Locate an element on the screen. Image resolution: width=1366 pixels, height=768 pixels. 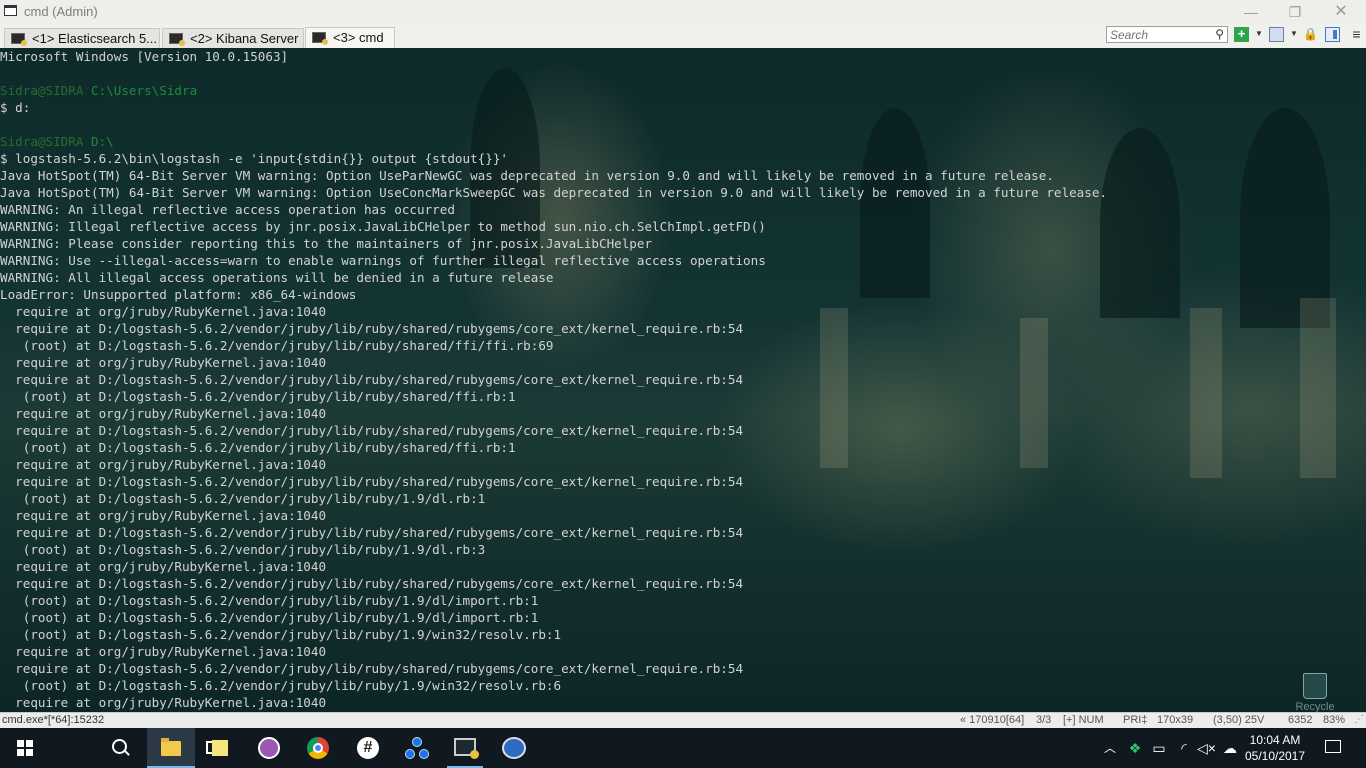
close-button: ✕ is located at coordinates (1341, 12).